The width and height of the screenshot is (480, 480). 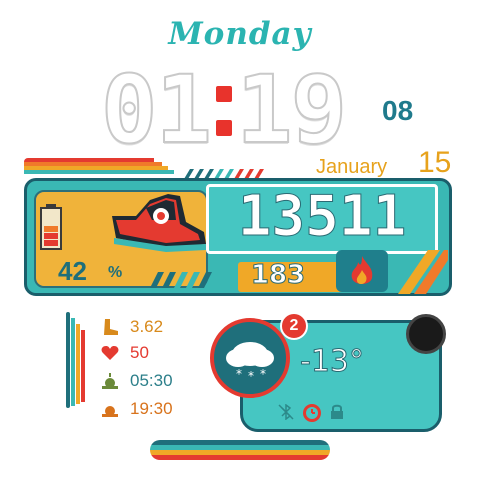 What do you see at coordinates (250, 358) in the screenshot?
I see `snow-cloud-icon: * * *` at bounding box center [250, 358].